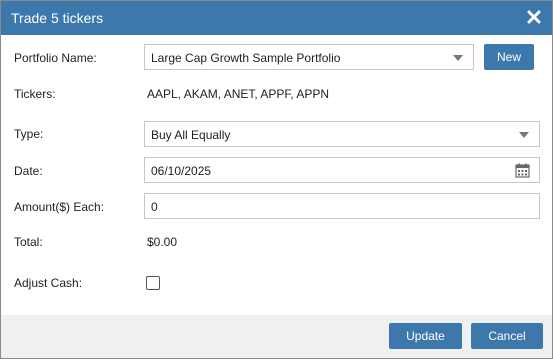  Describe the element at coordinates (181, 171) in the screenshot. I see `date-value: 06/10/2025` at that location.